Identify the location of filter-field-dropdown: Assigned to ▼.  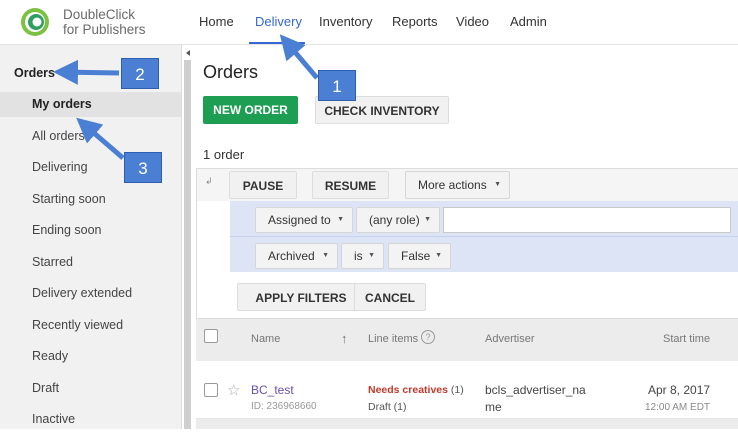
(304, 220).